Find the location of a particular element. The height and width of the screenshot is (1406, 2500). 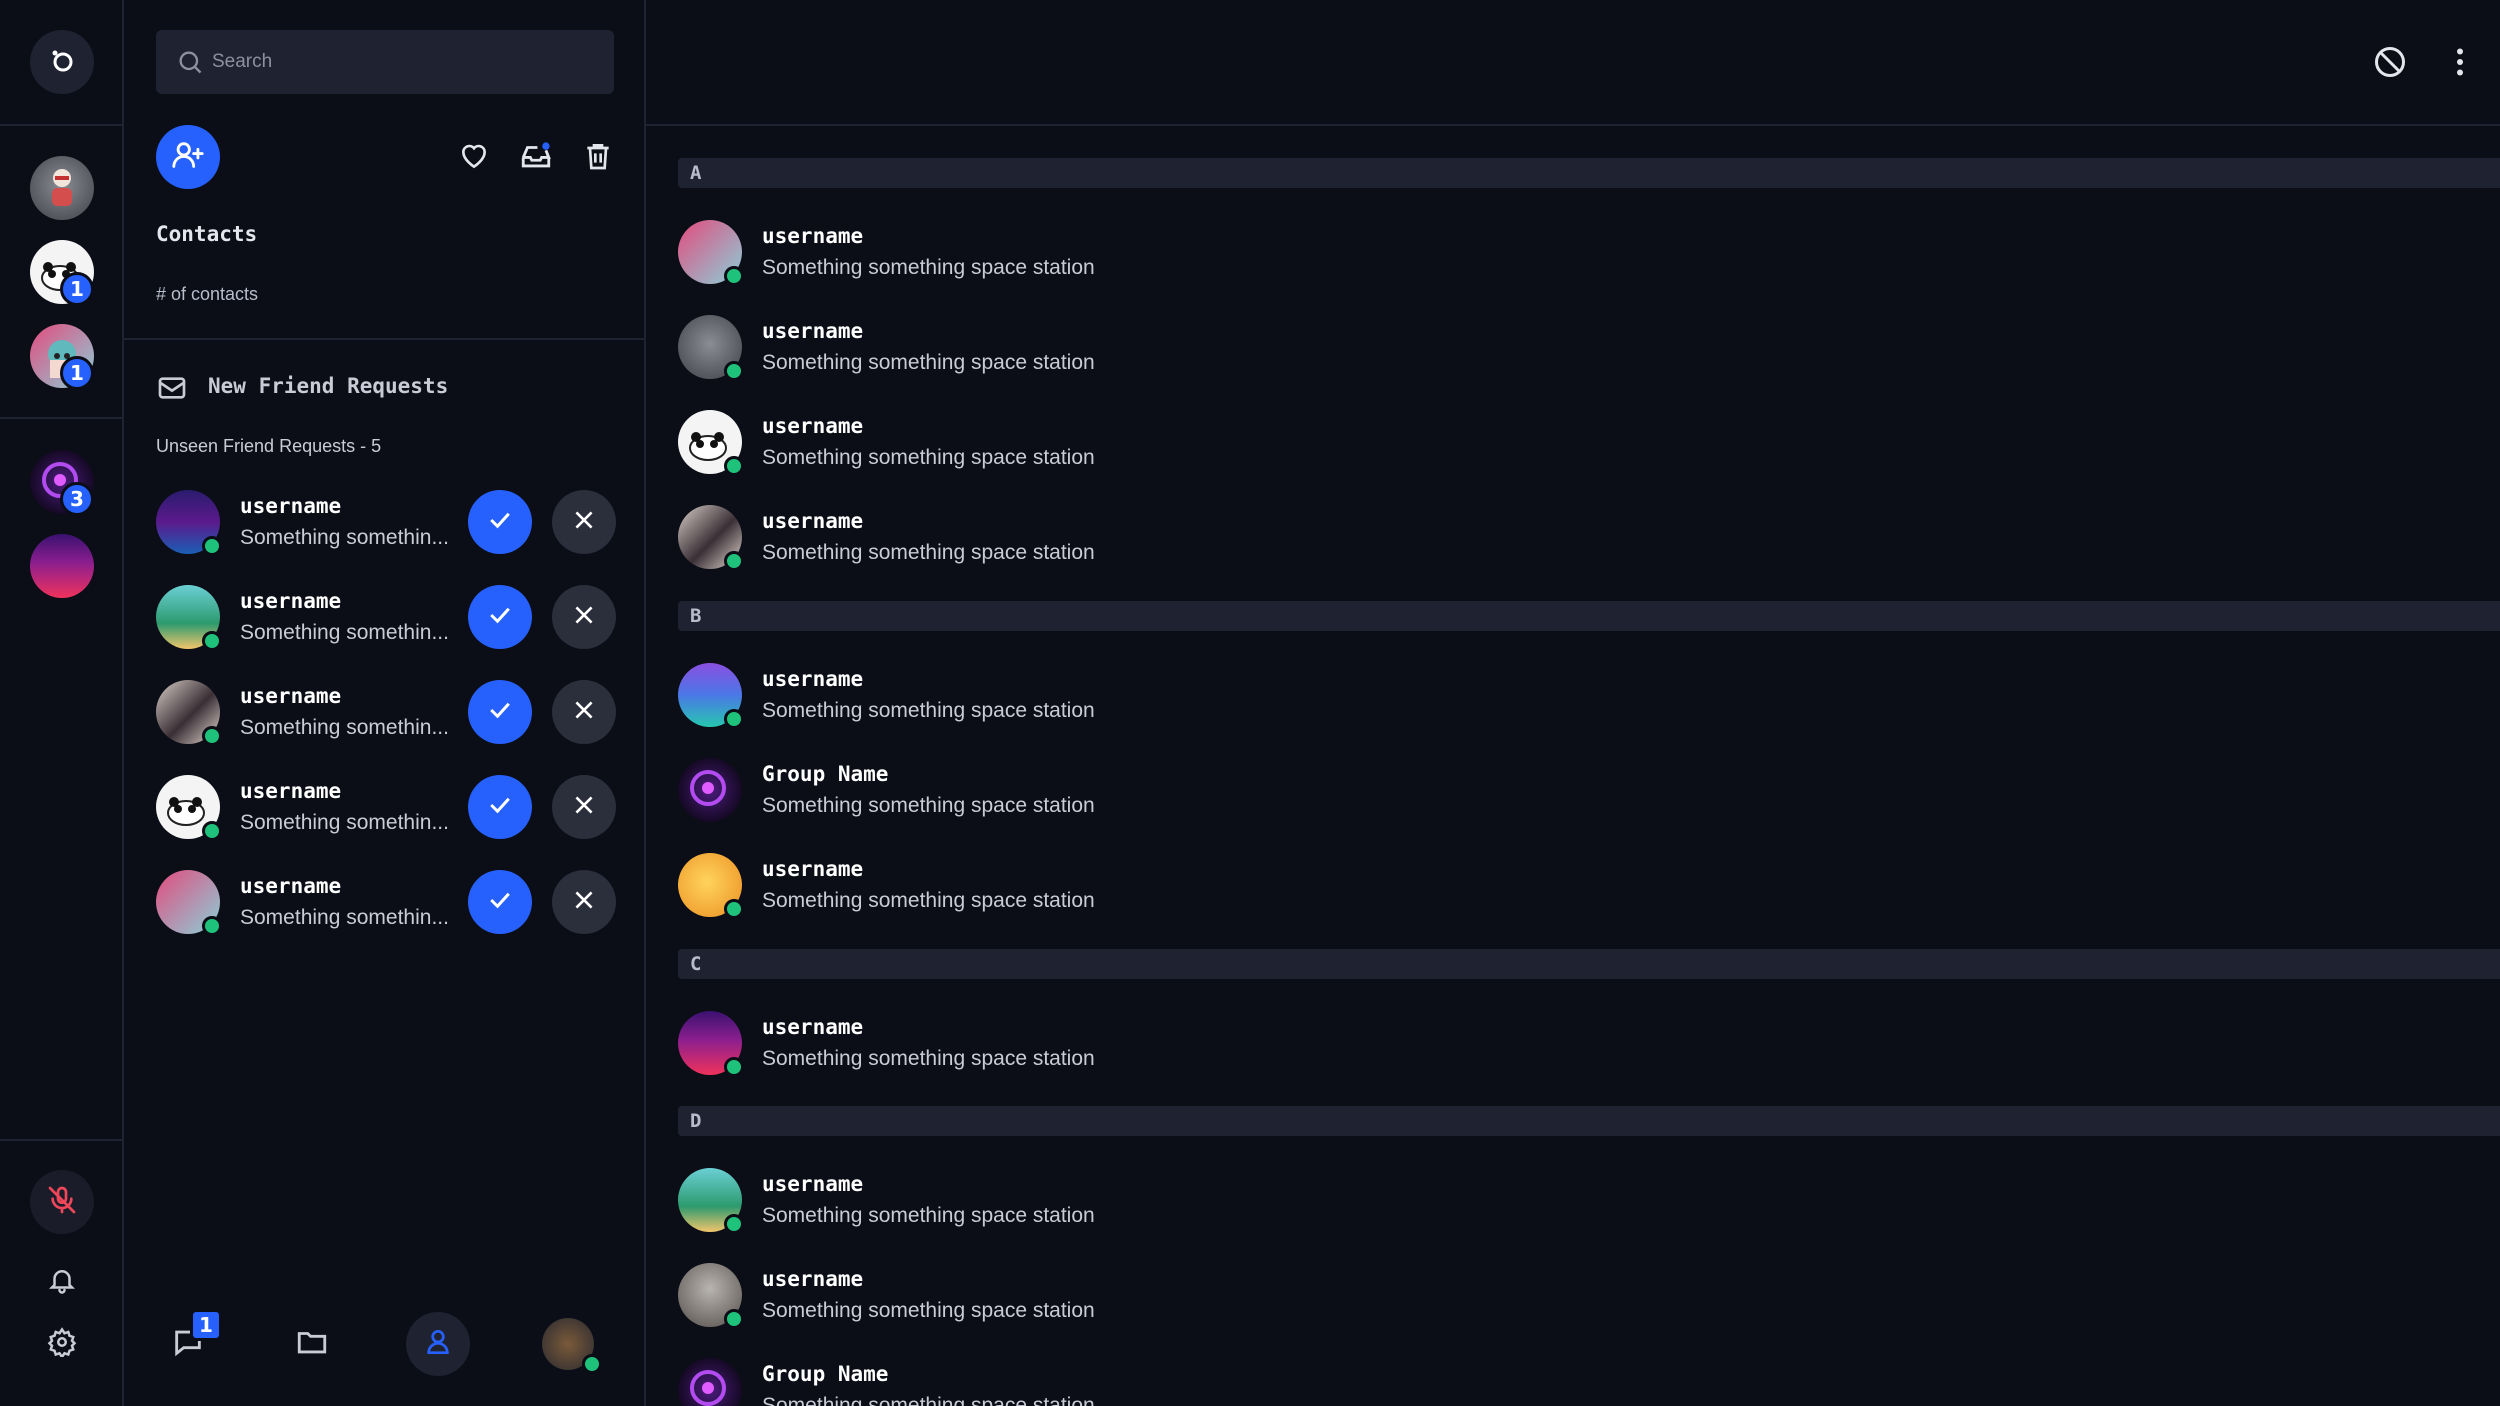

section-letter: B is located at coordinates (696, 616).